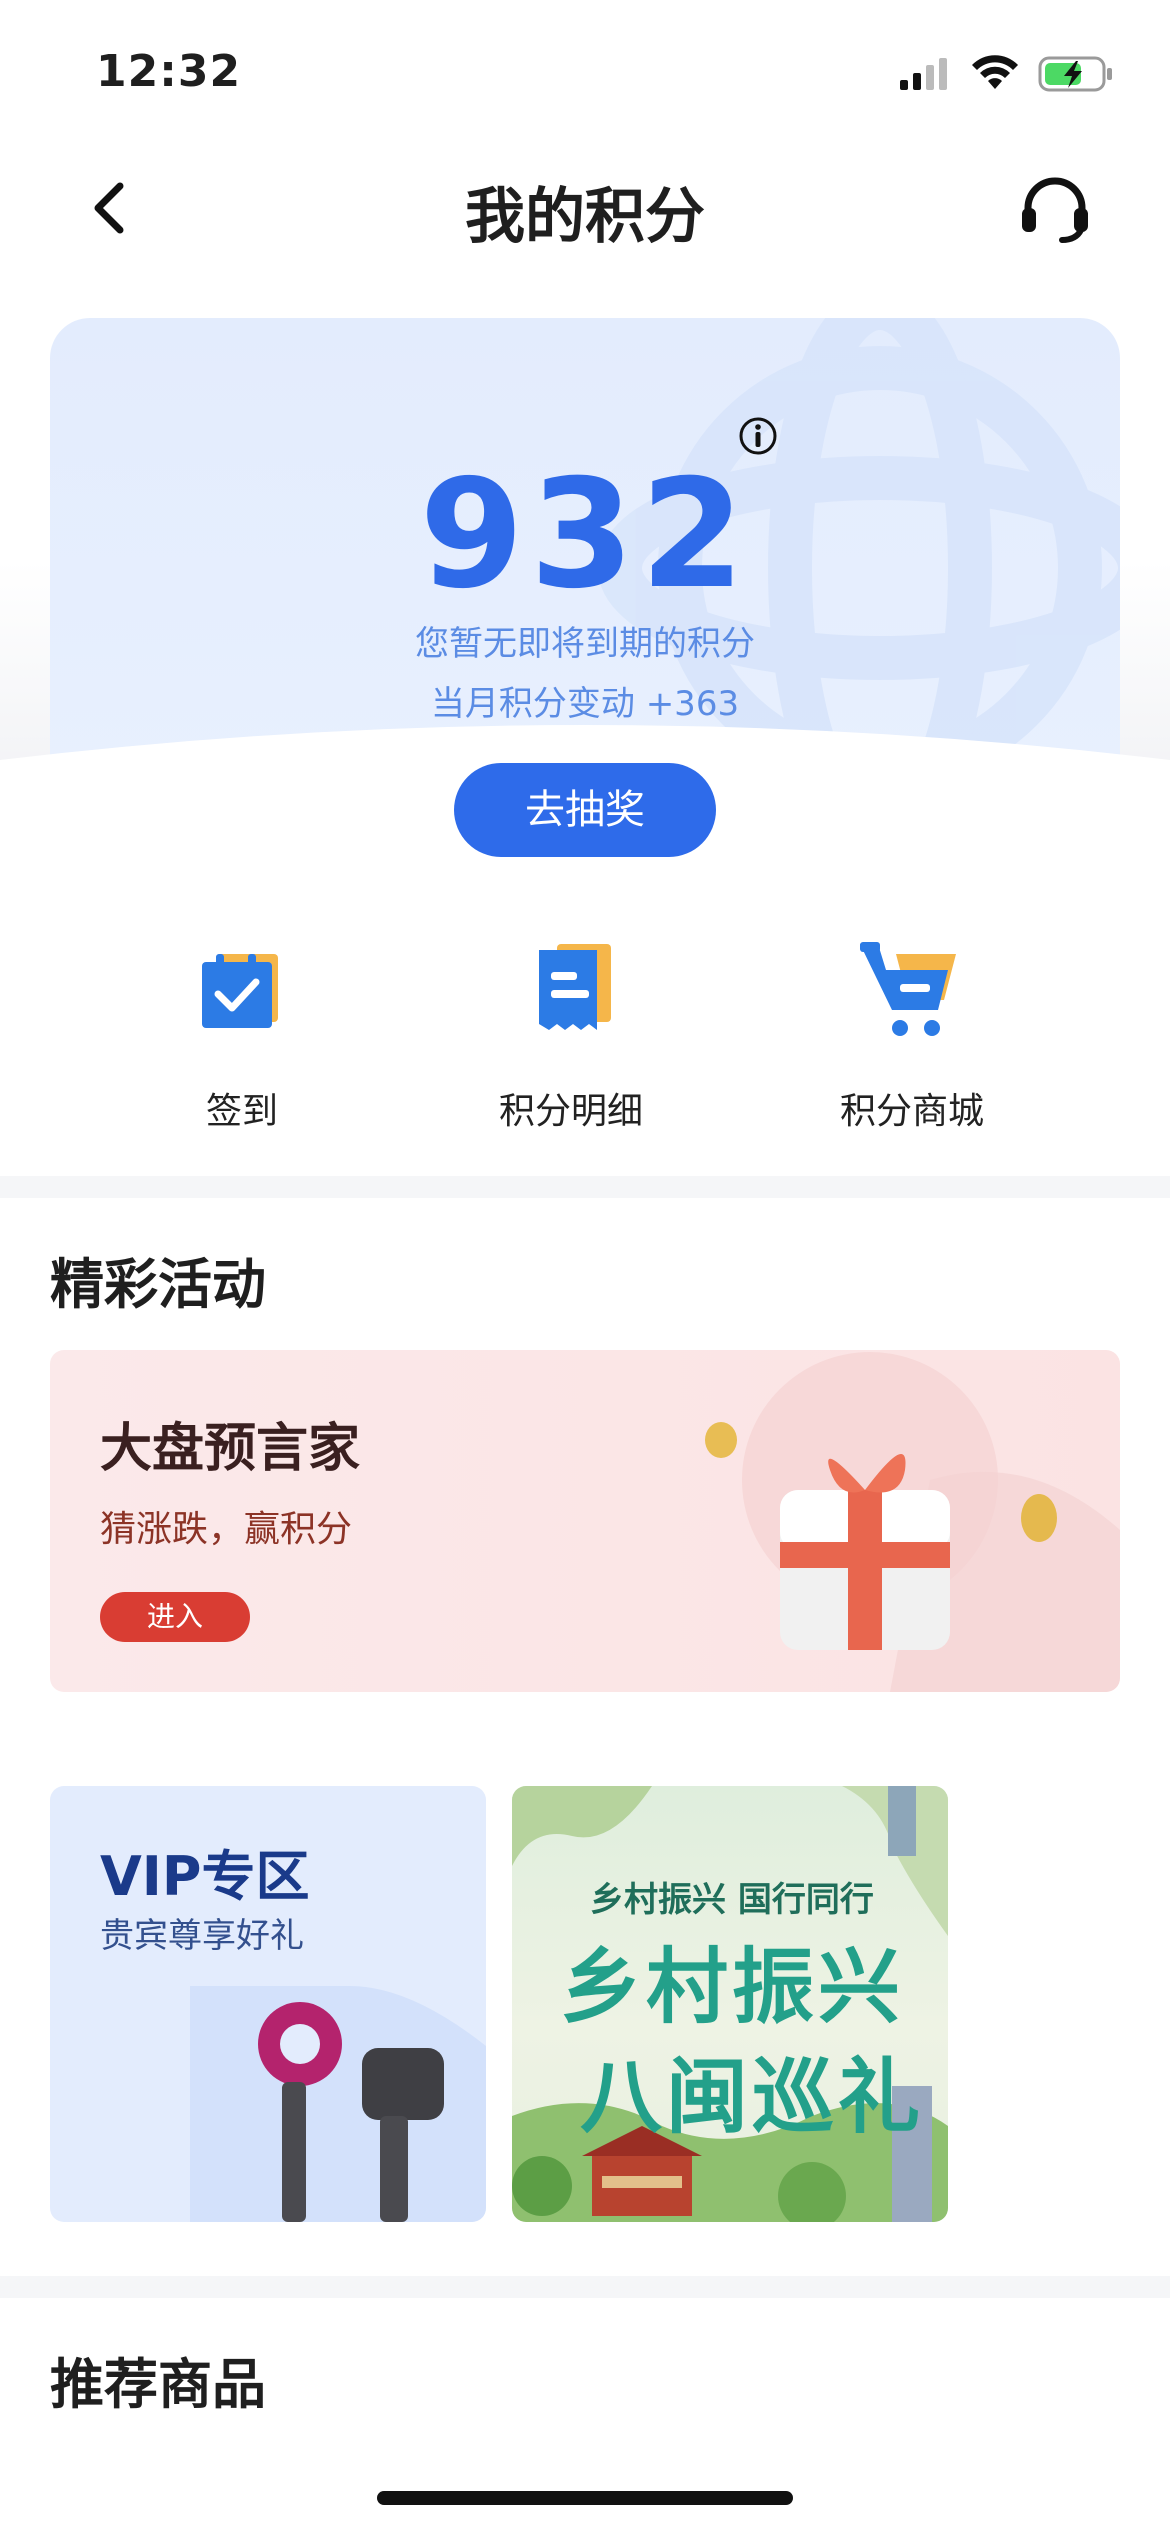 This screenshot has width=1170, height=2532. What do you see at coordinates (570, 1111) in the screenshot?
I see `entry-label: 积分明细` at bounding box center [570, 1111].